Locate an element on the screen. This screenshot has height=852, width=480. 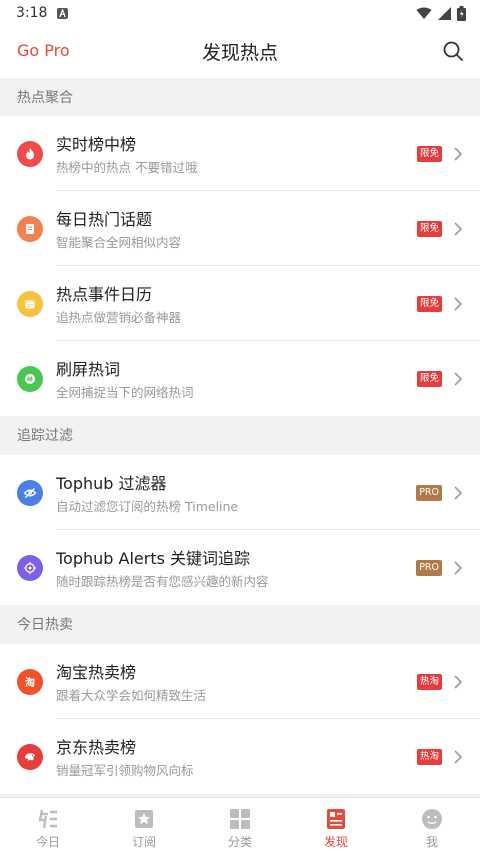
item-title: 淘宝热卖榜 is located at coordinates (96, 672).